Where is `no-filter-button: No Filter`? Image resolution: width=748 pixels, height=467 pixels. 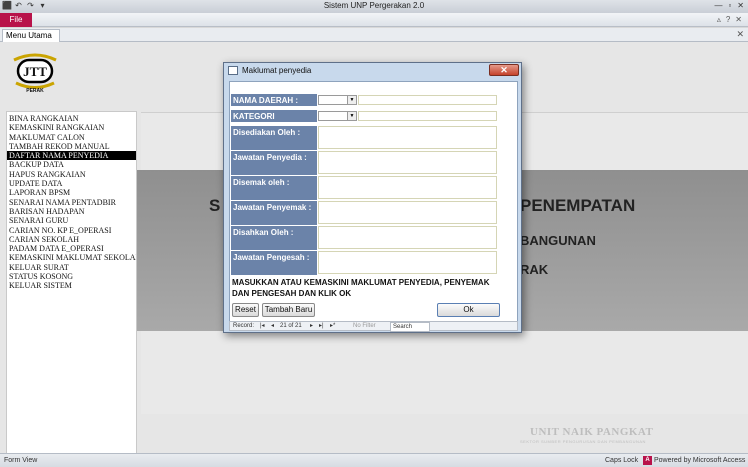
no-filter-button: No Filter is located at coordinates (364, 326).